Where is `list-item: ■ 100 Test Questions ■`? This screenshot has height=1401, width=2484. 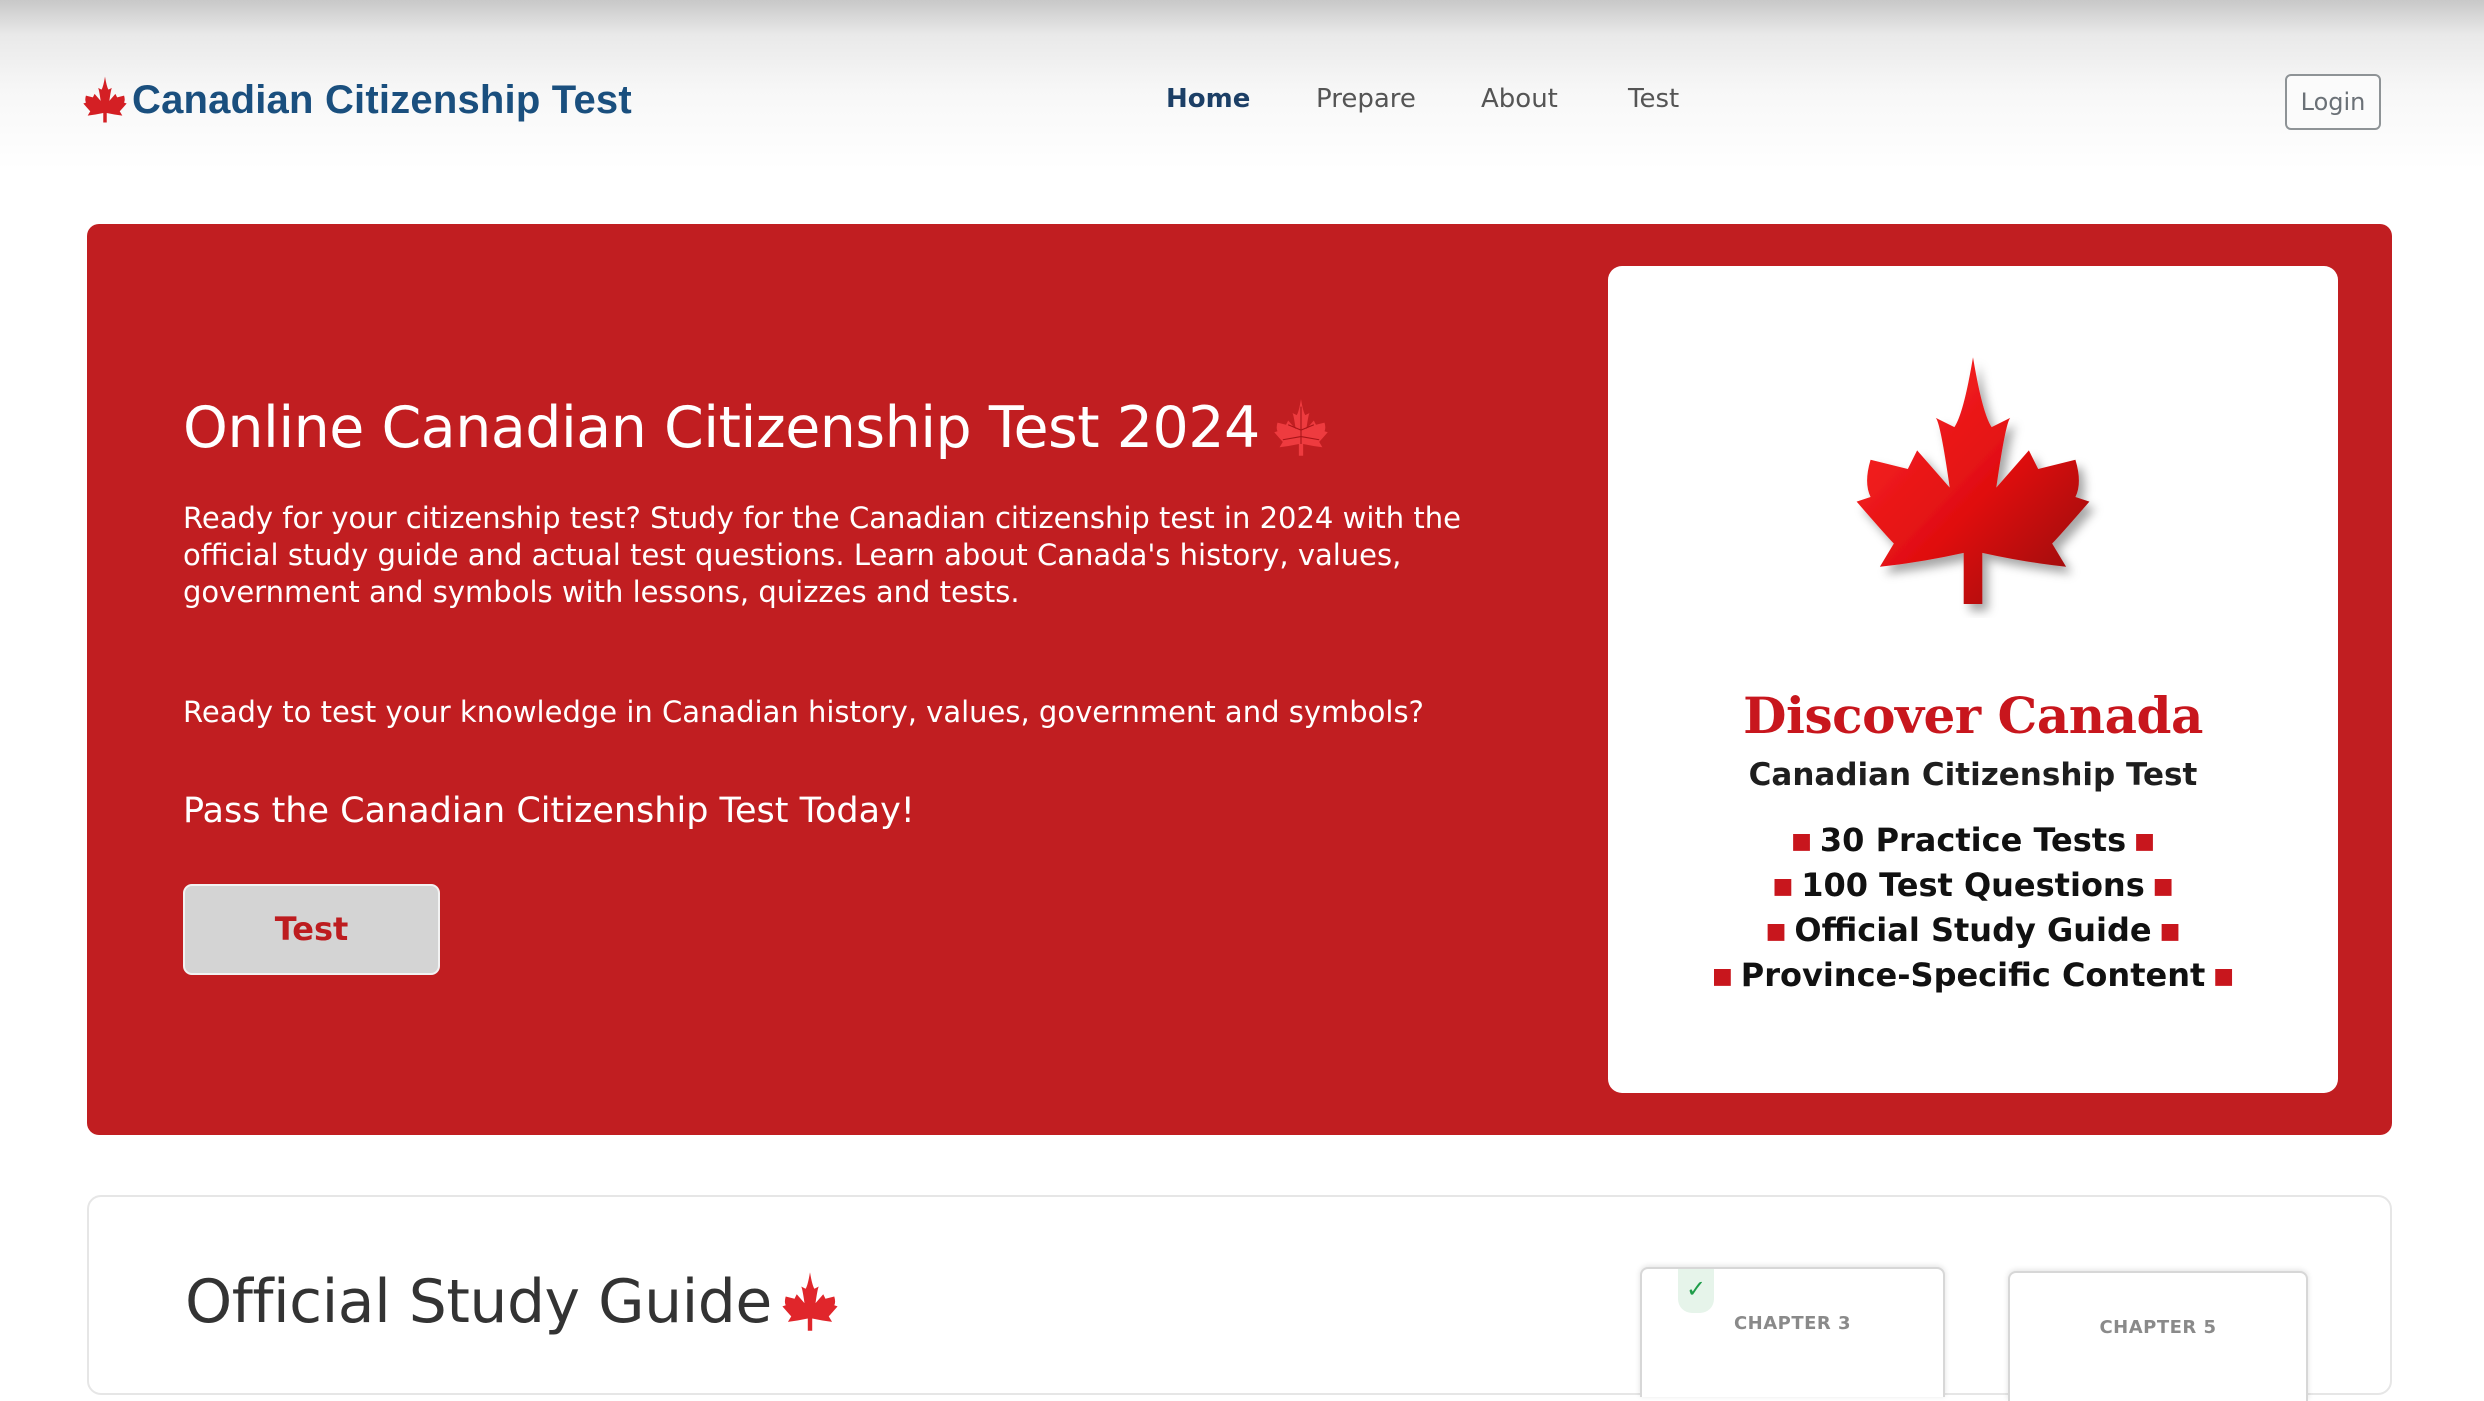 list-item: ■ 100 Test Questions ■ is located at coordinates (1973, 885).